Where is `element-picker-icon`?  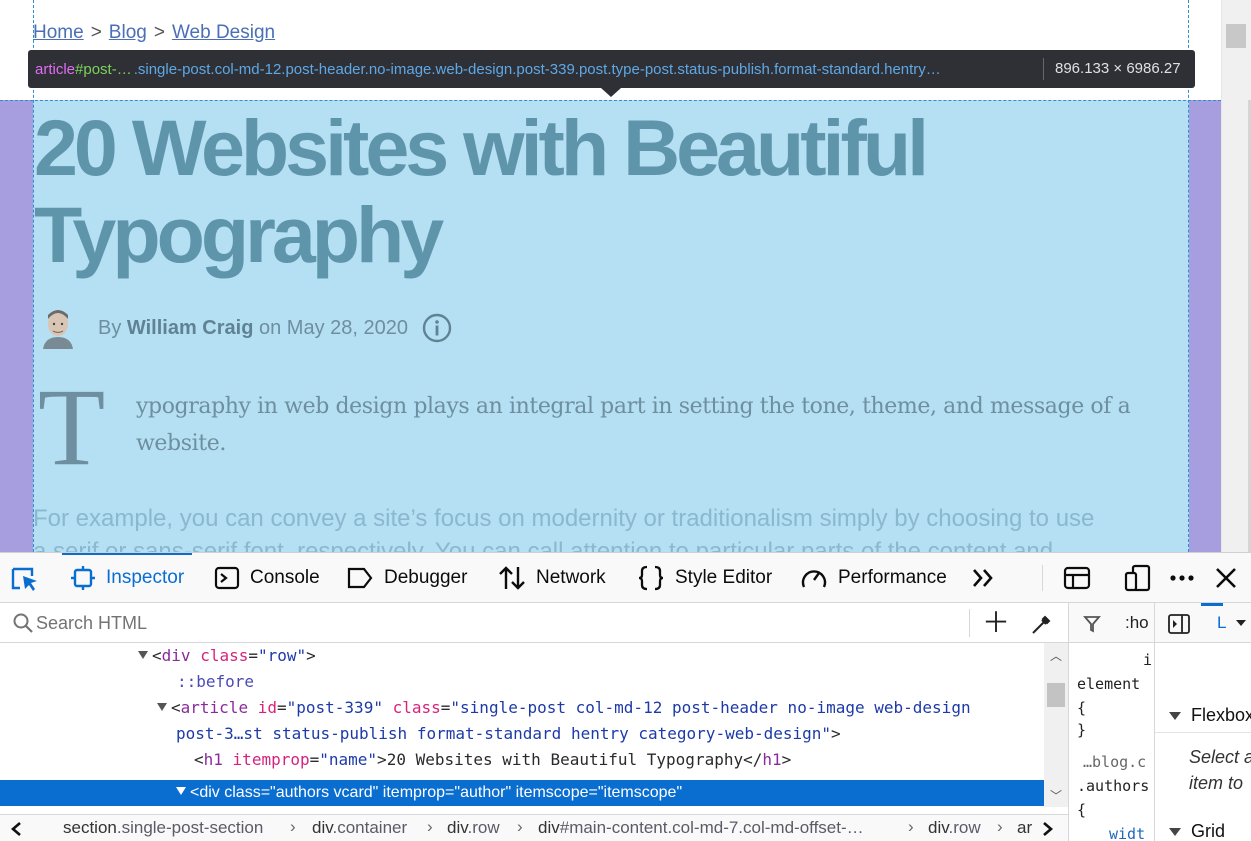
element-picker-icon is located at coordinates (25, 579).